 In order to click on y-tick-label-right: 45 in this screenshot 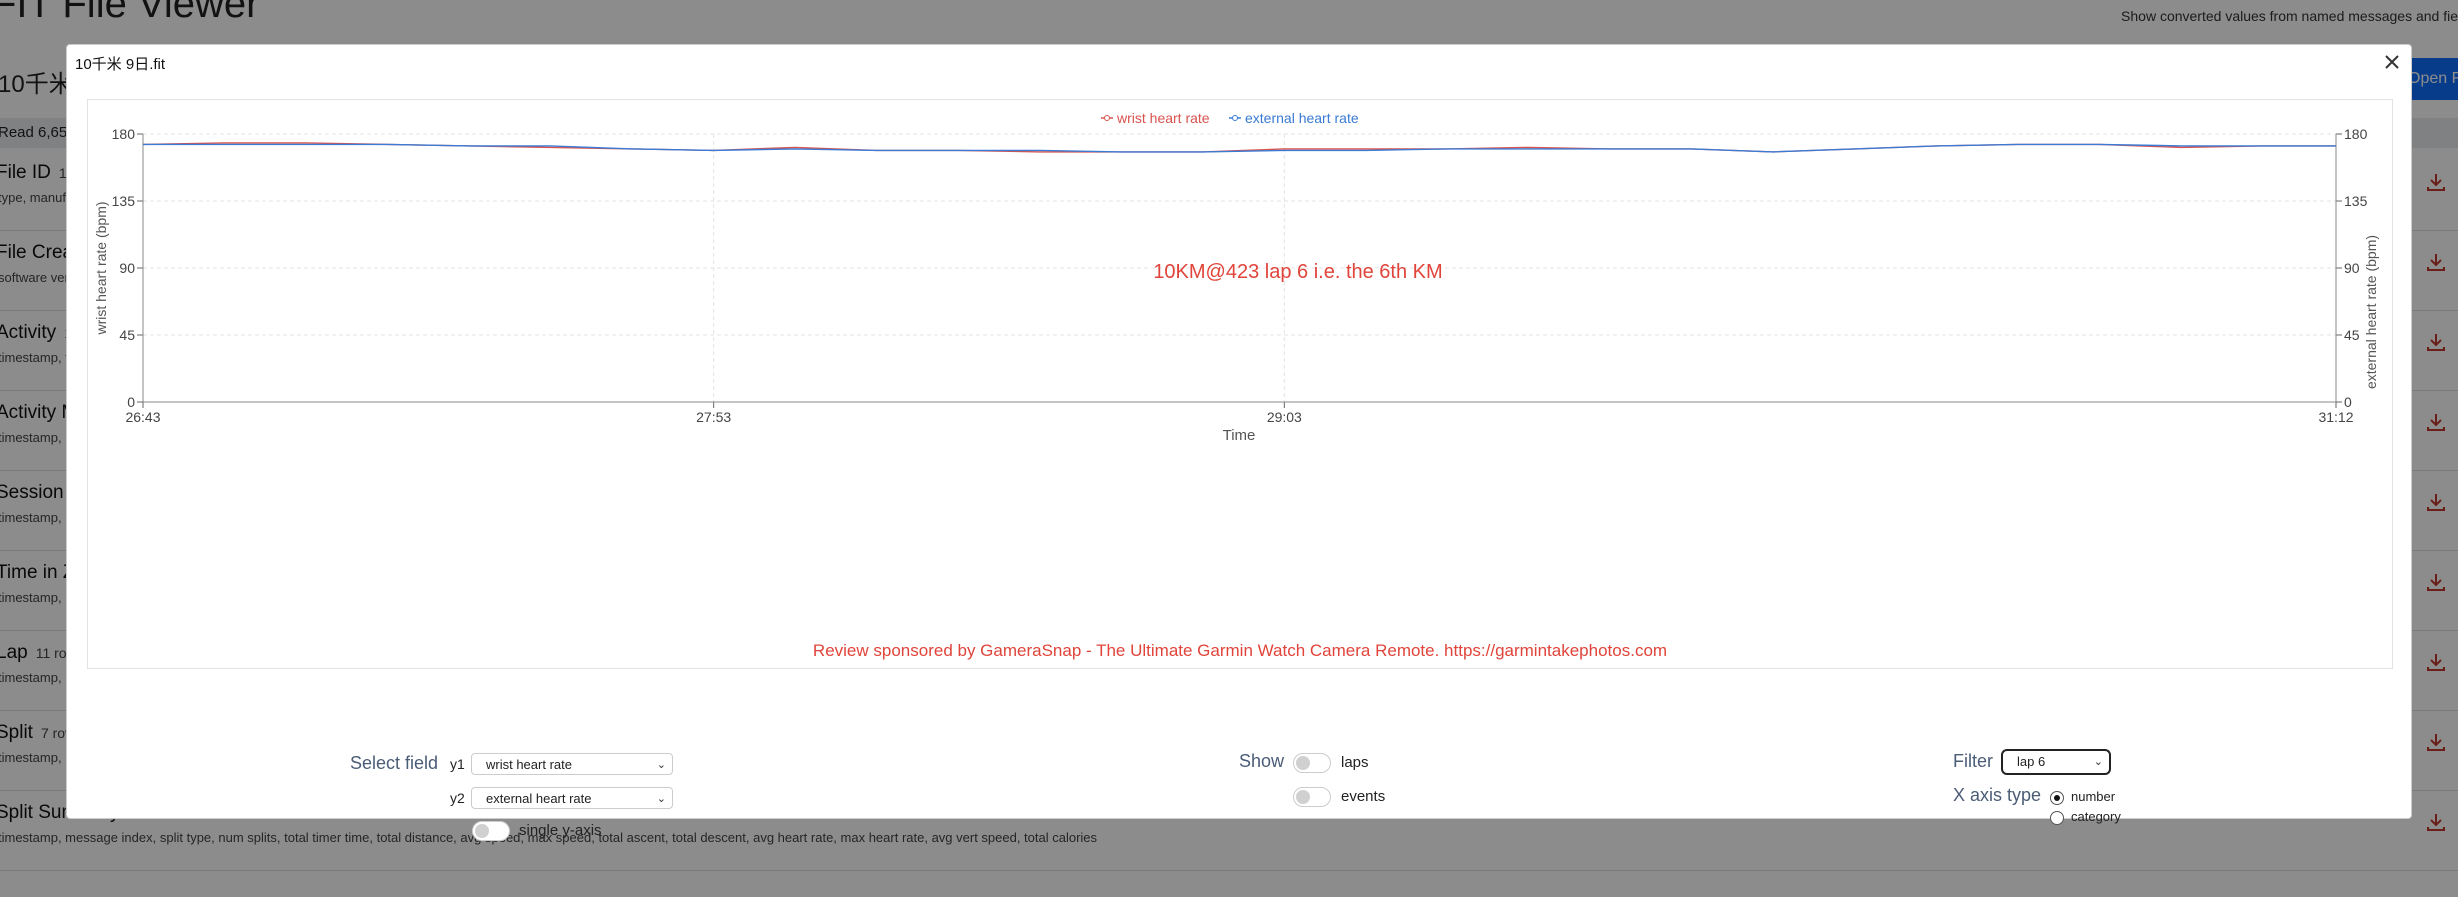, I will do `click(2352, 335)`.